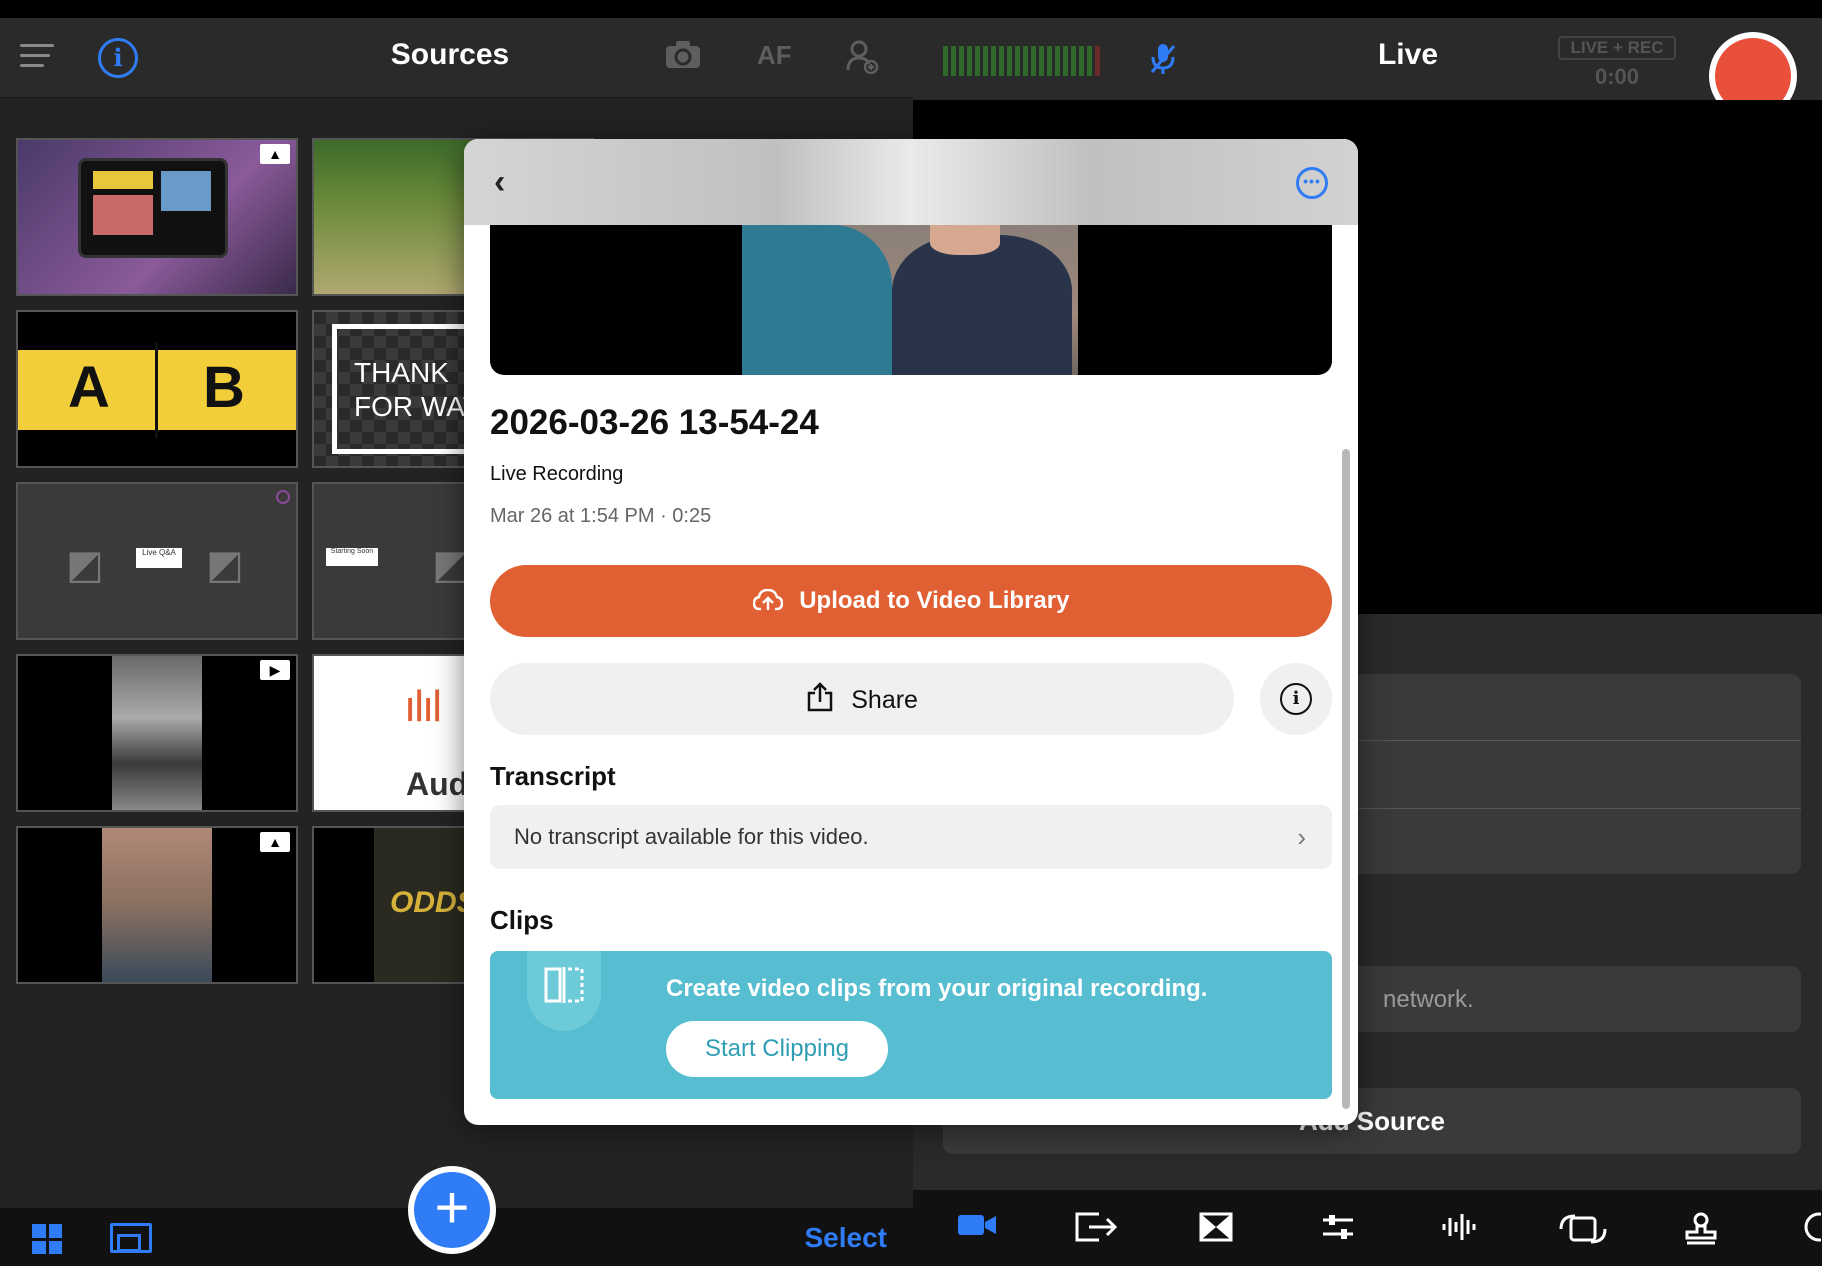 The width and height of the screenshot is (1822, 1266). I want to click on upload-to-video-library-button: Upload to Video Library, so click(911, 601).